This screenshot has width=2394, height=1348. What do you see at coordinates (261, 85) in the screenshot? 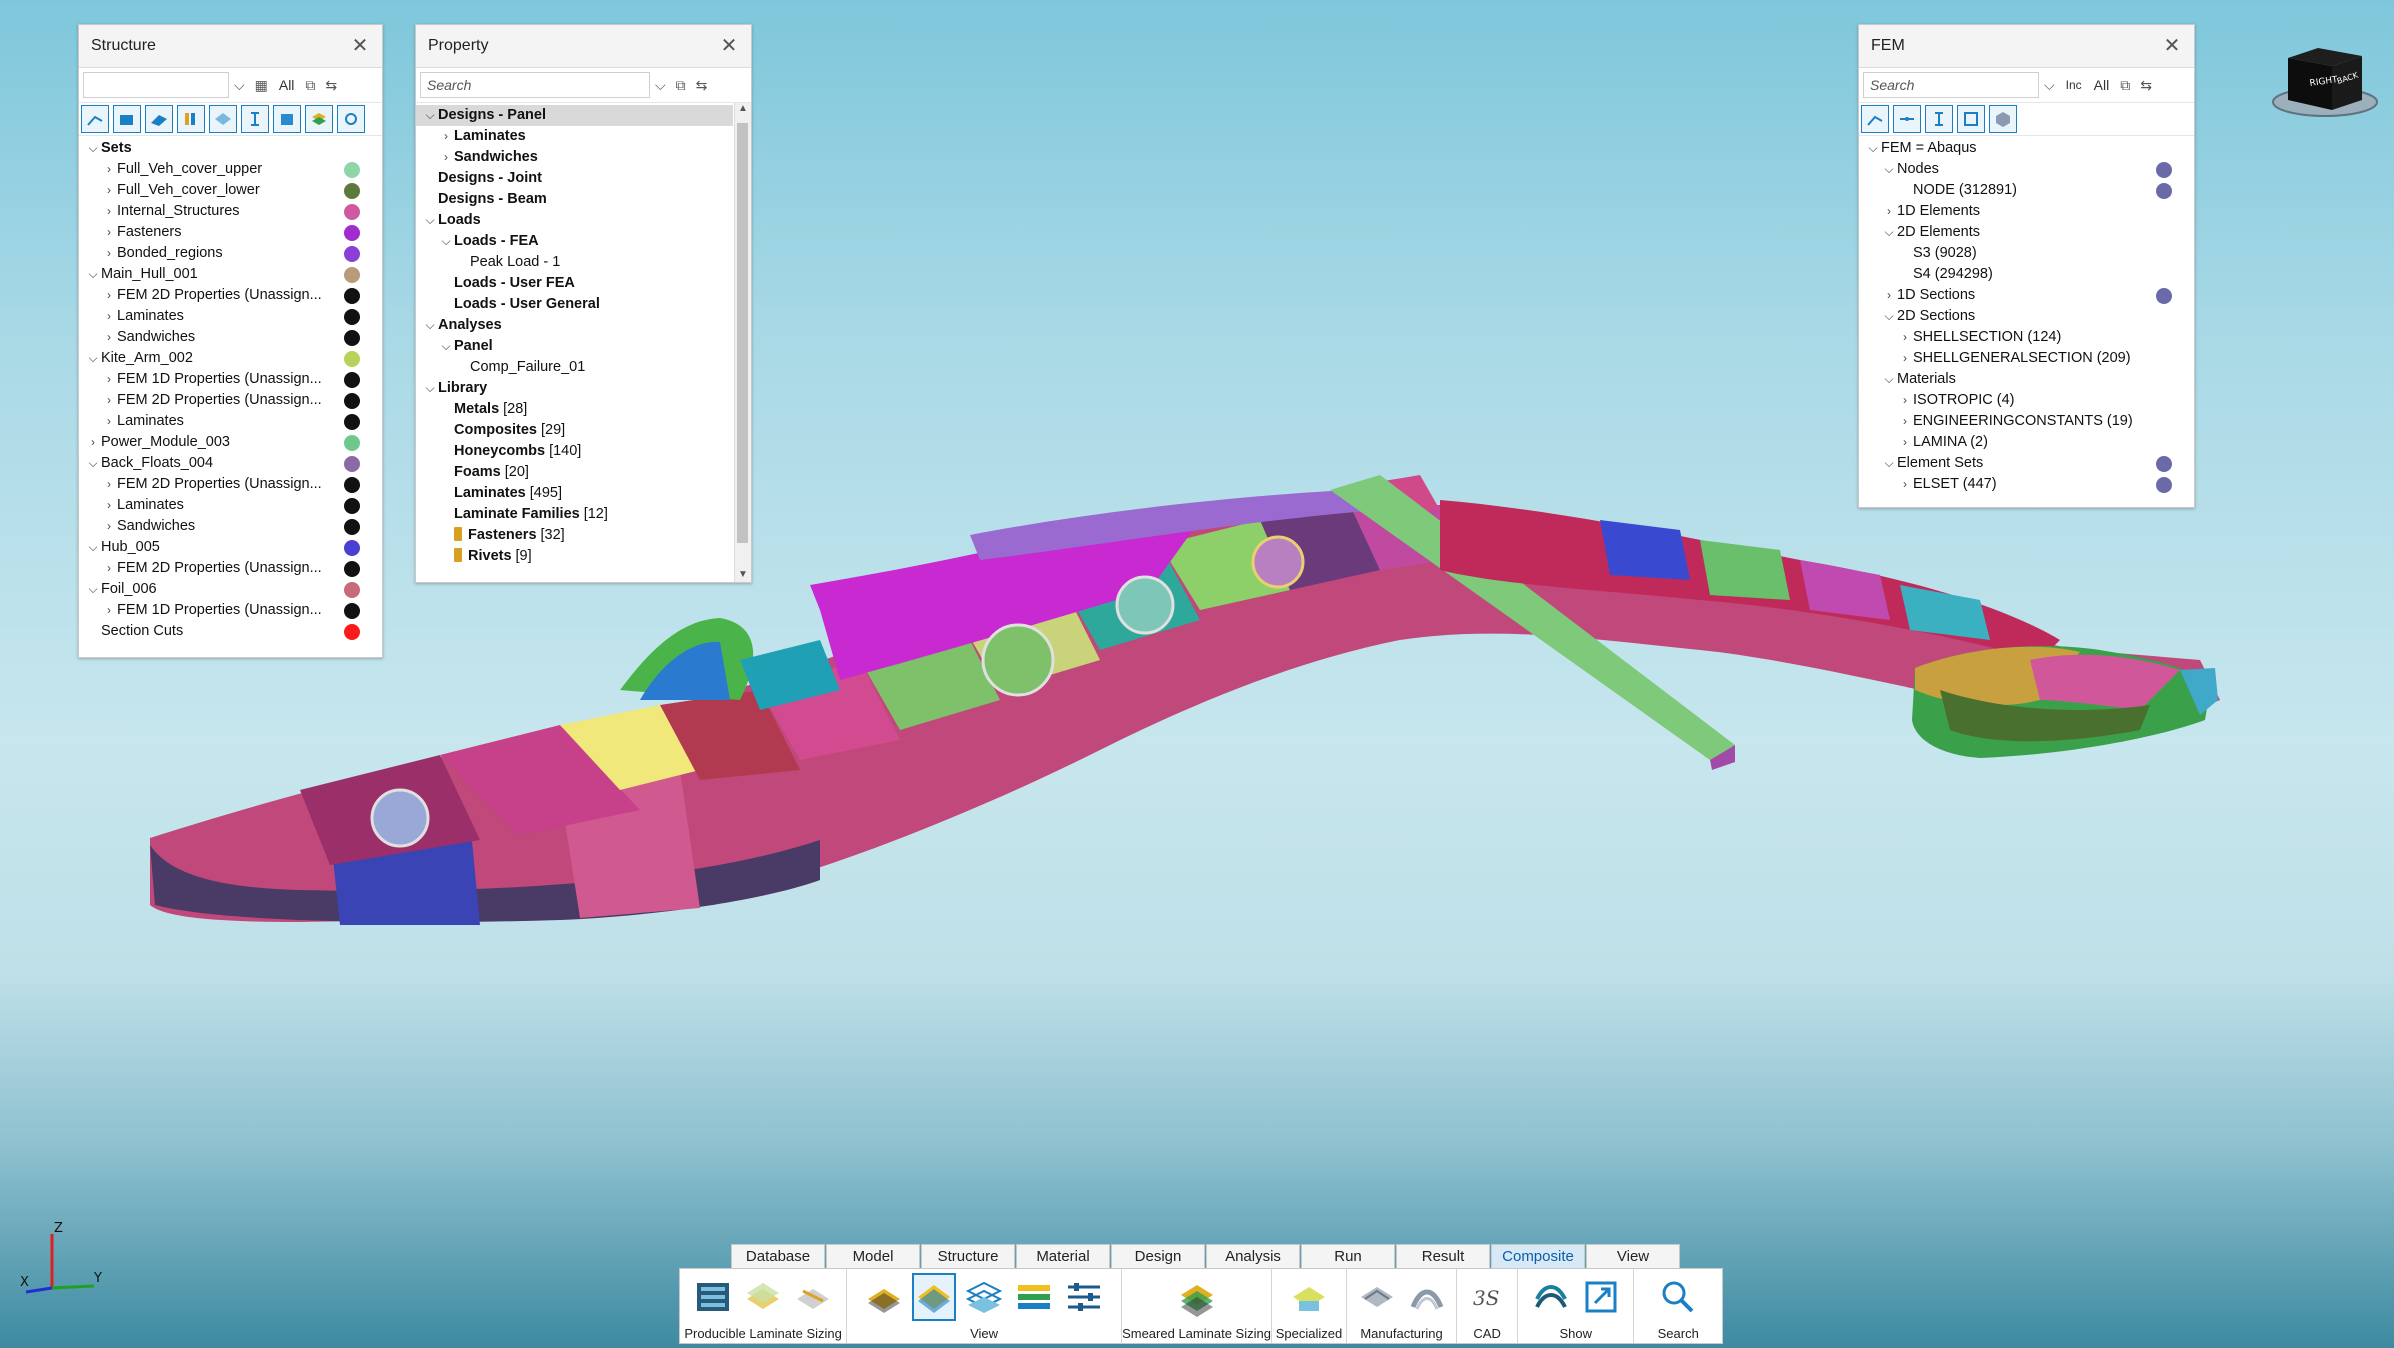
I see `filter-icon: ▦` at bounding box center [261, 85].